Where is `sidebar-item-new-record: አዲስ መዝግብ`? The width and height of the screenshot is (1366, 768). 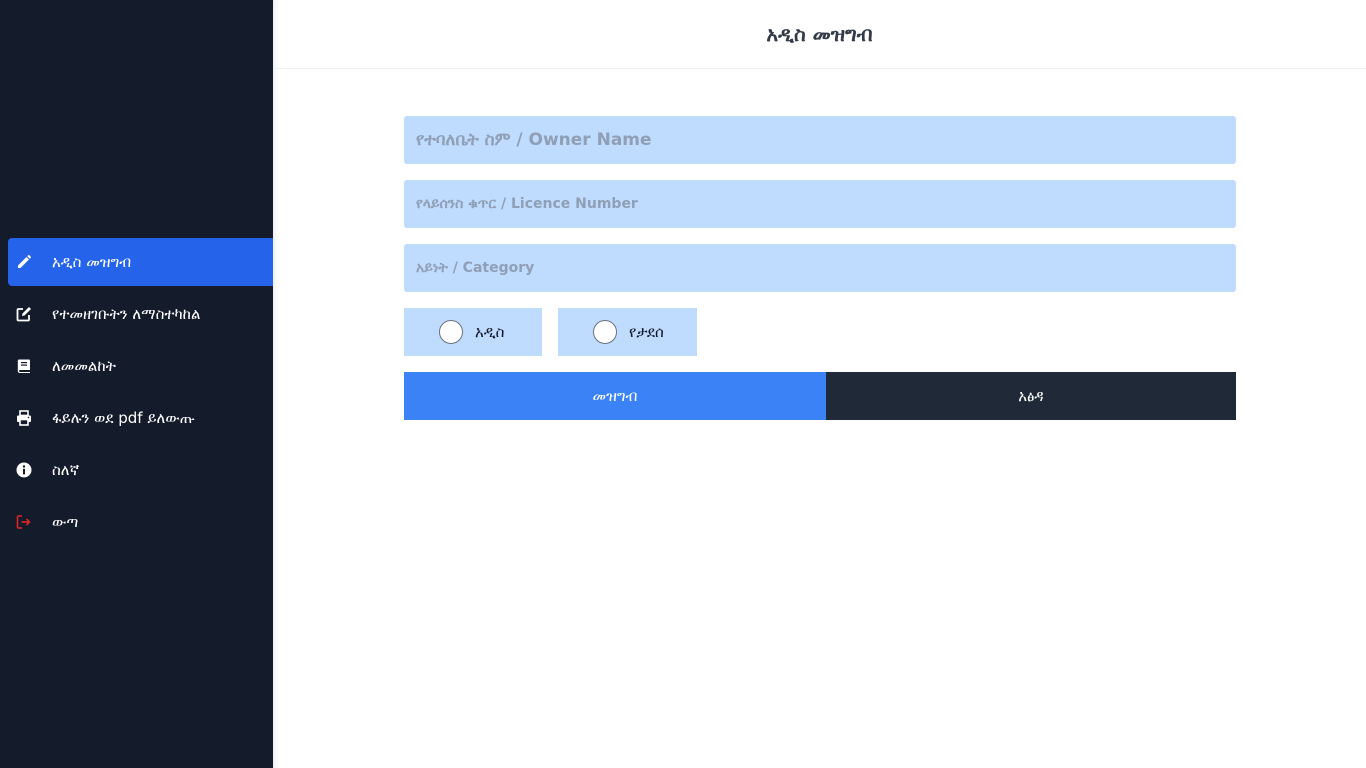 sidebar-item-new-record: አዲስ መዝግብ is located at coordinates (140, 262).